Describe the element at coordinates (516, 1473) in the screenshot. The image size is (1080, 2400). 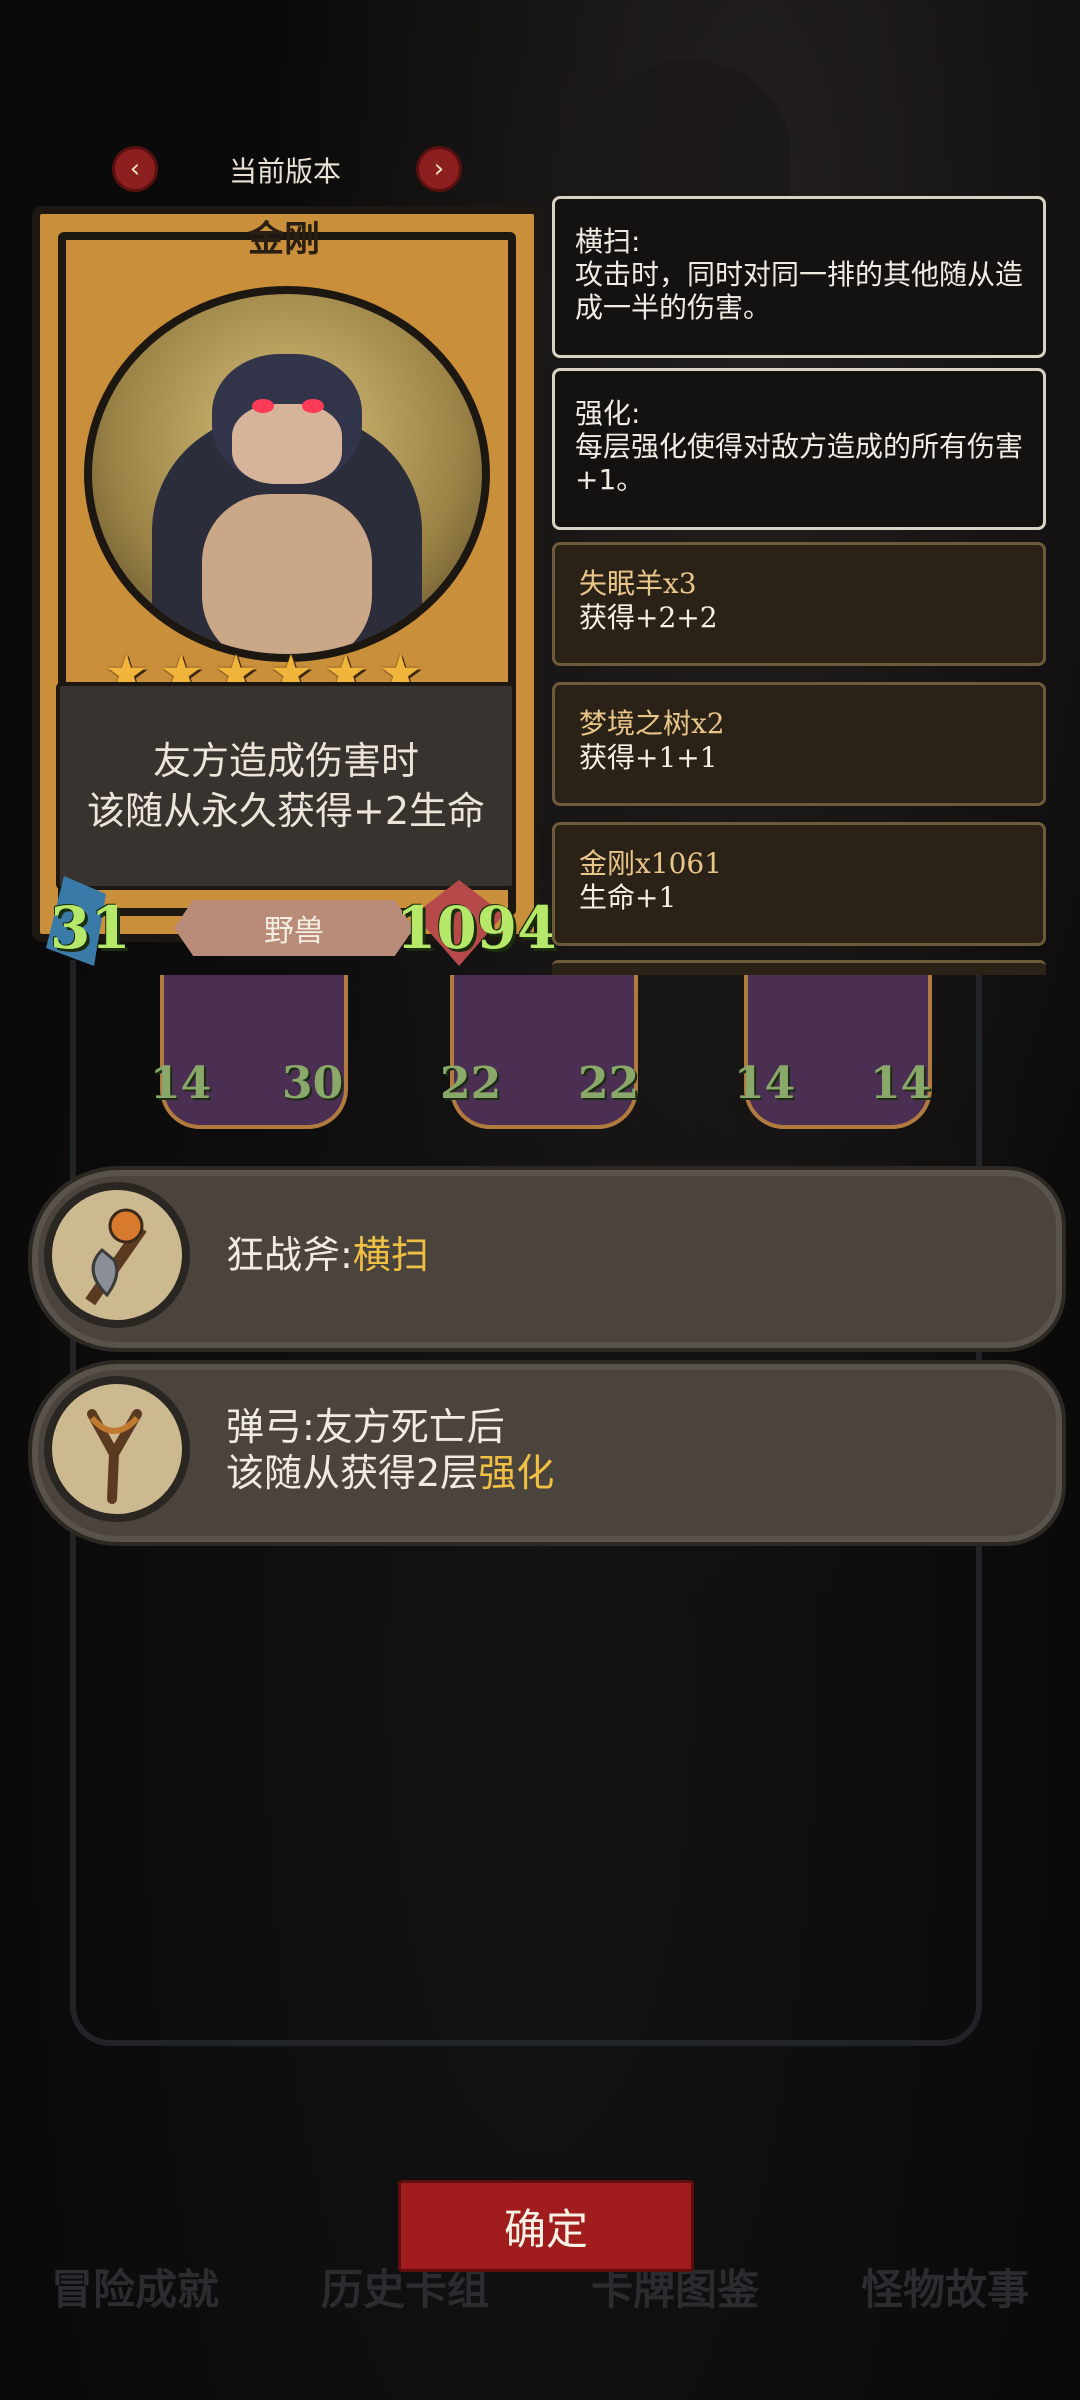
I see `weapon-keyword: 强化` at that location.